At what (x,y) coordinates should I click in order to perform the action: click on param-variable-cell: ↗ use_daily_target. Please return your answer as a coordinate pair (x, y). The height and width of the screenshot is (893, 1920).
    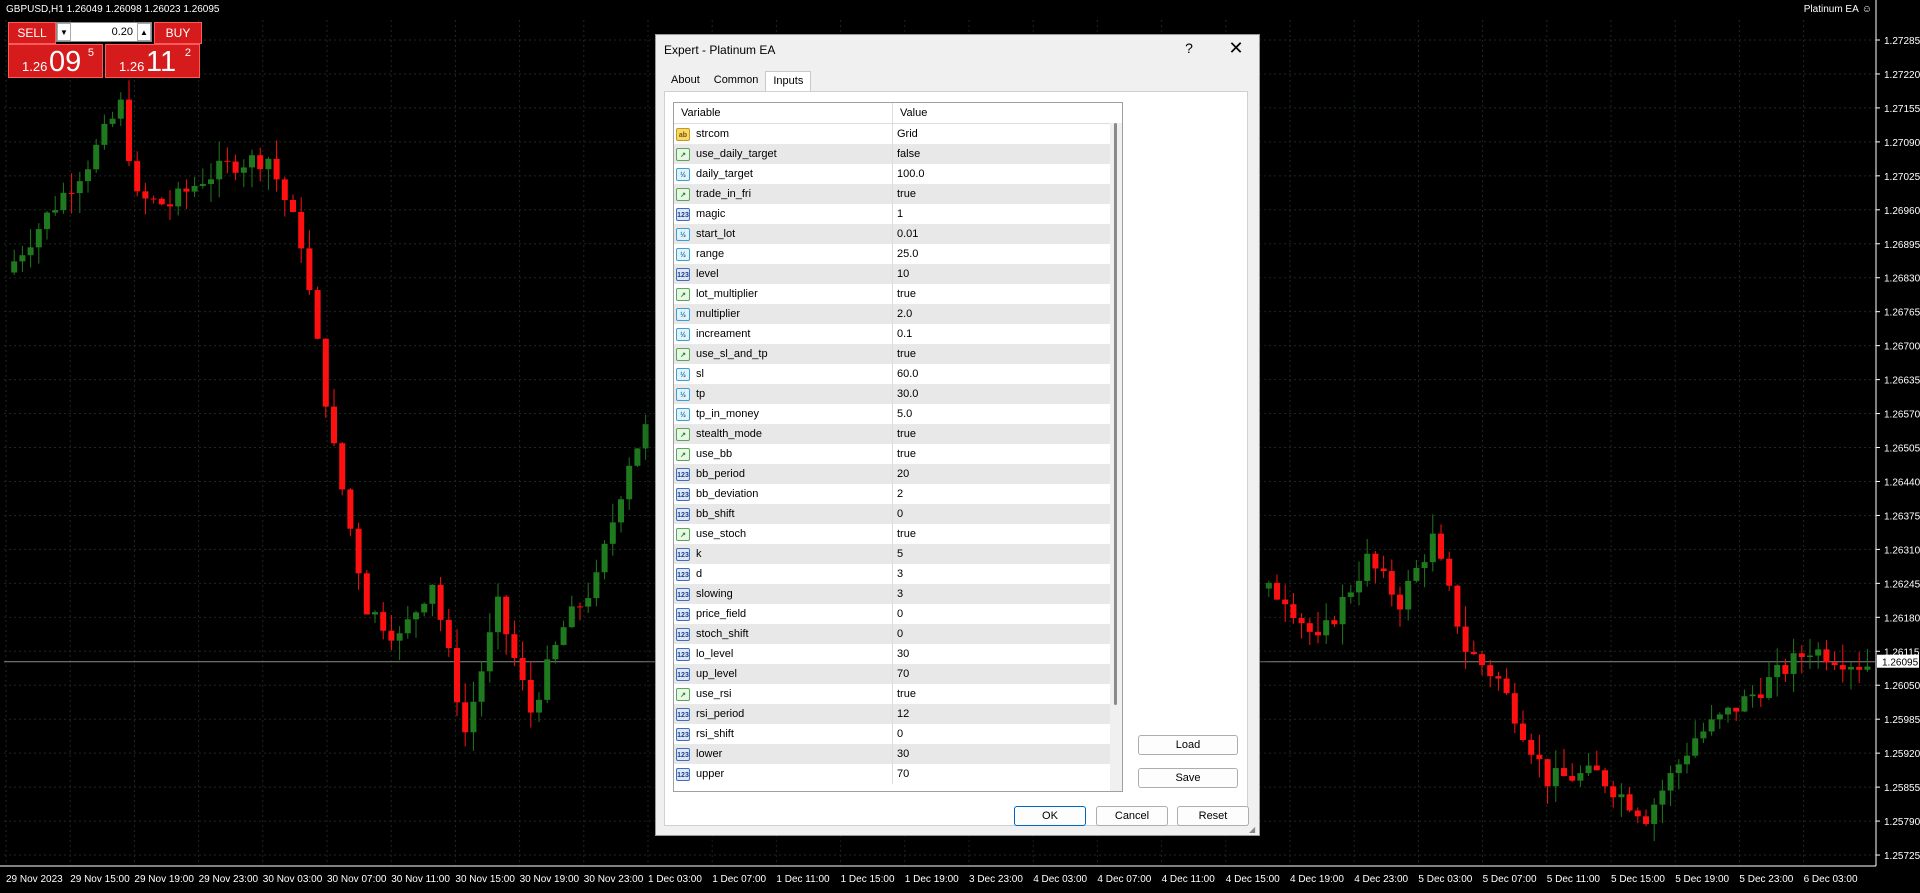
    Looking at the image, I should click on (783, 154).